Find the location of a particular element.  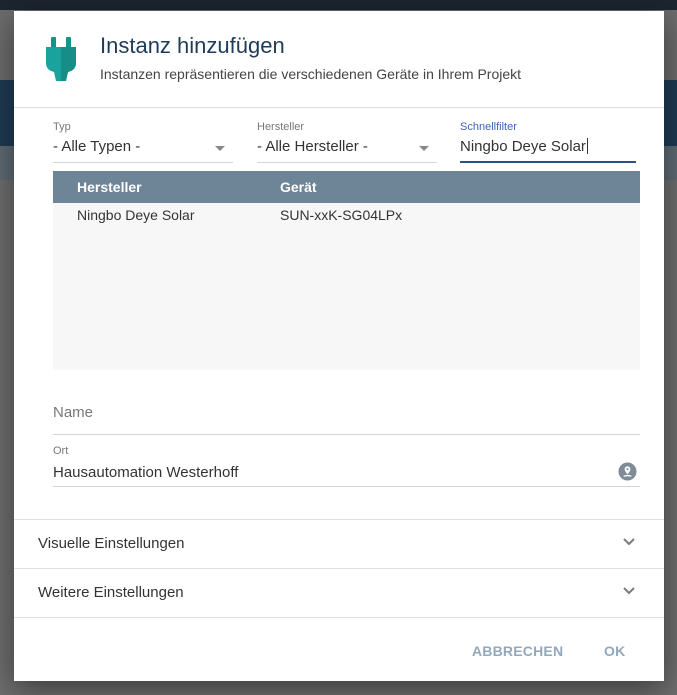

type-select: Typ - Alle Typen - is located at coordinates (143, 142).